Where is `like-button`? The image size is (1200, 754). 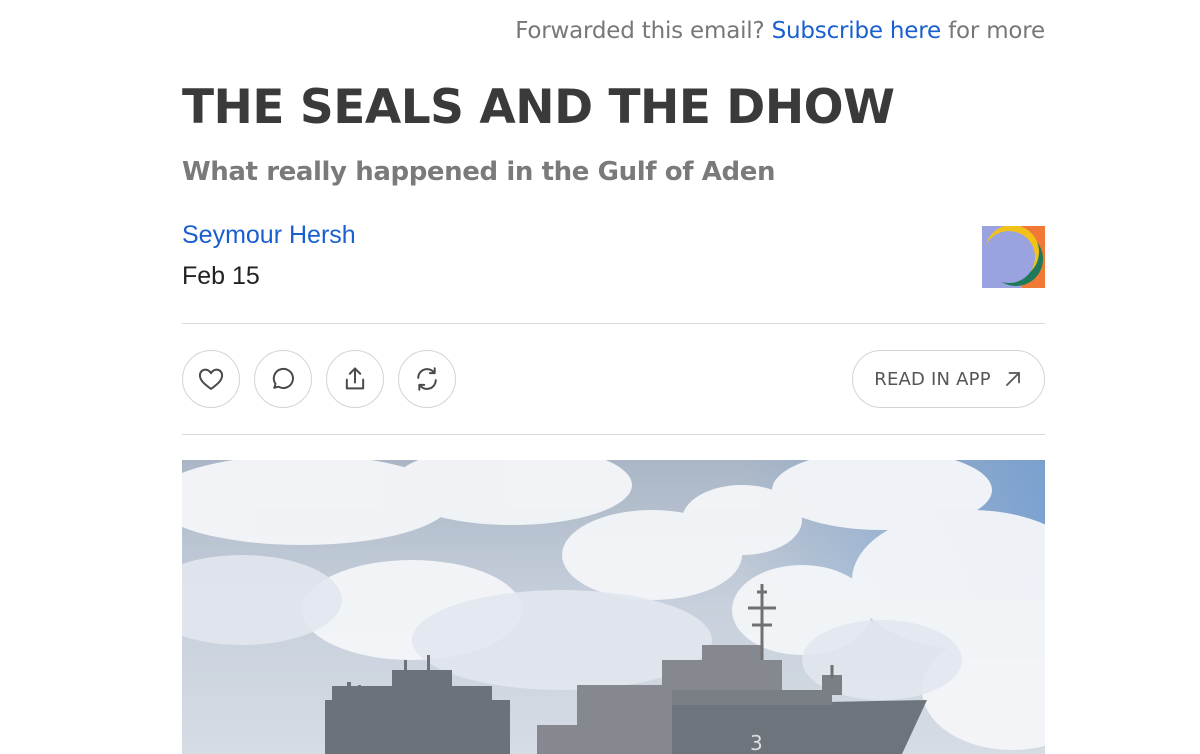
like-button is located at coordinates (211, 379).